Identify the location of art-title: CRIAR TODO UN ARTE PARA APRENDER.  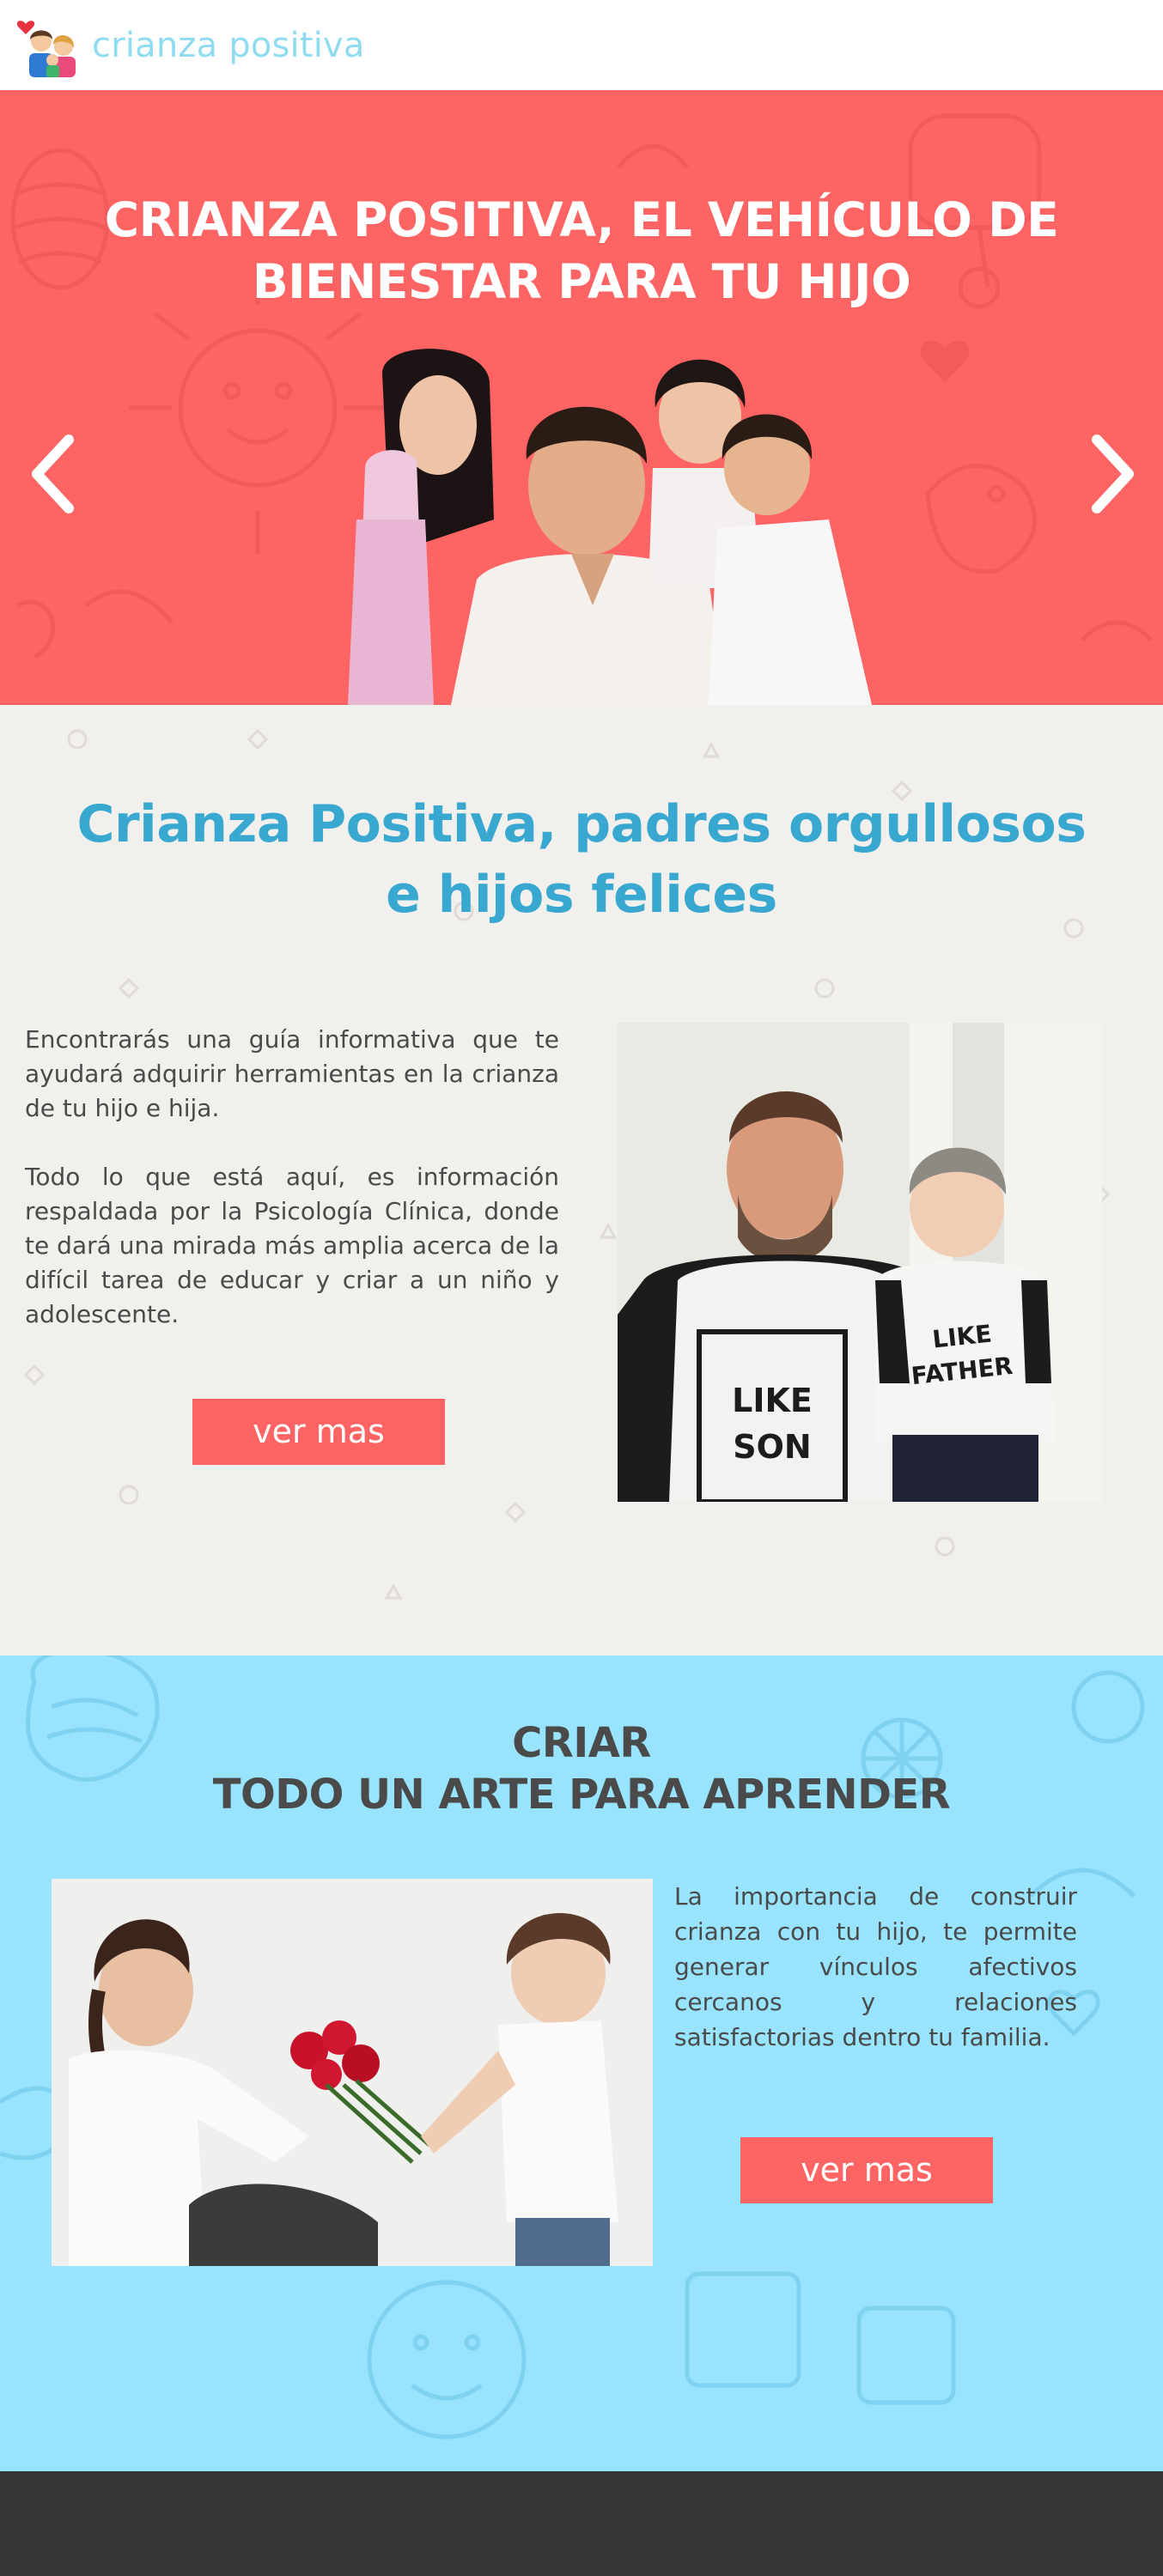
(581, 1769).